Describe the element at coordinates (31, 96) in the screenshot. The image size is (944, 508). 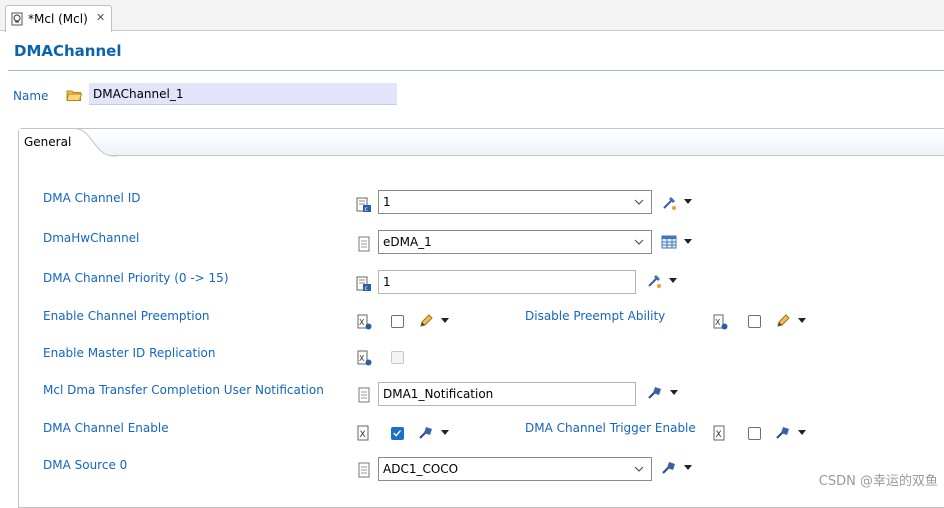
I see `name-label: Name` at that location.